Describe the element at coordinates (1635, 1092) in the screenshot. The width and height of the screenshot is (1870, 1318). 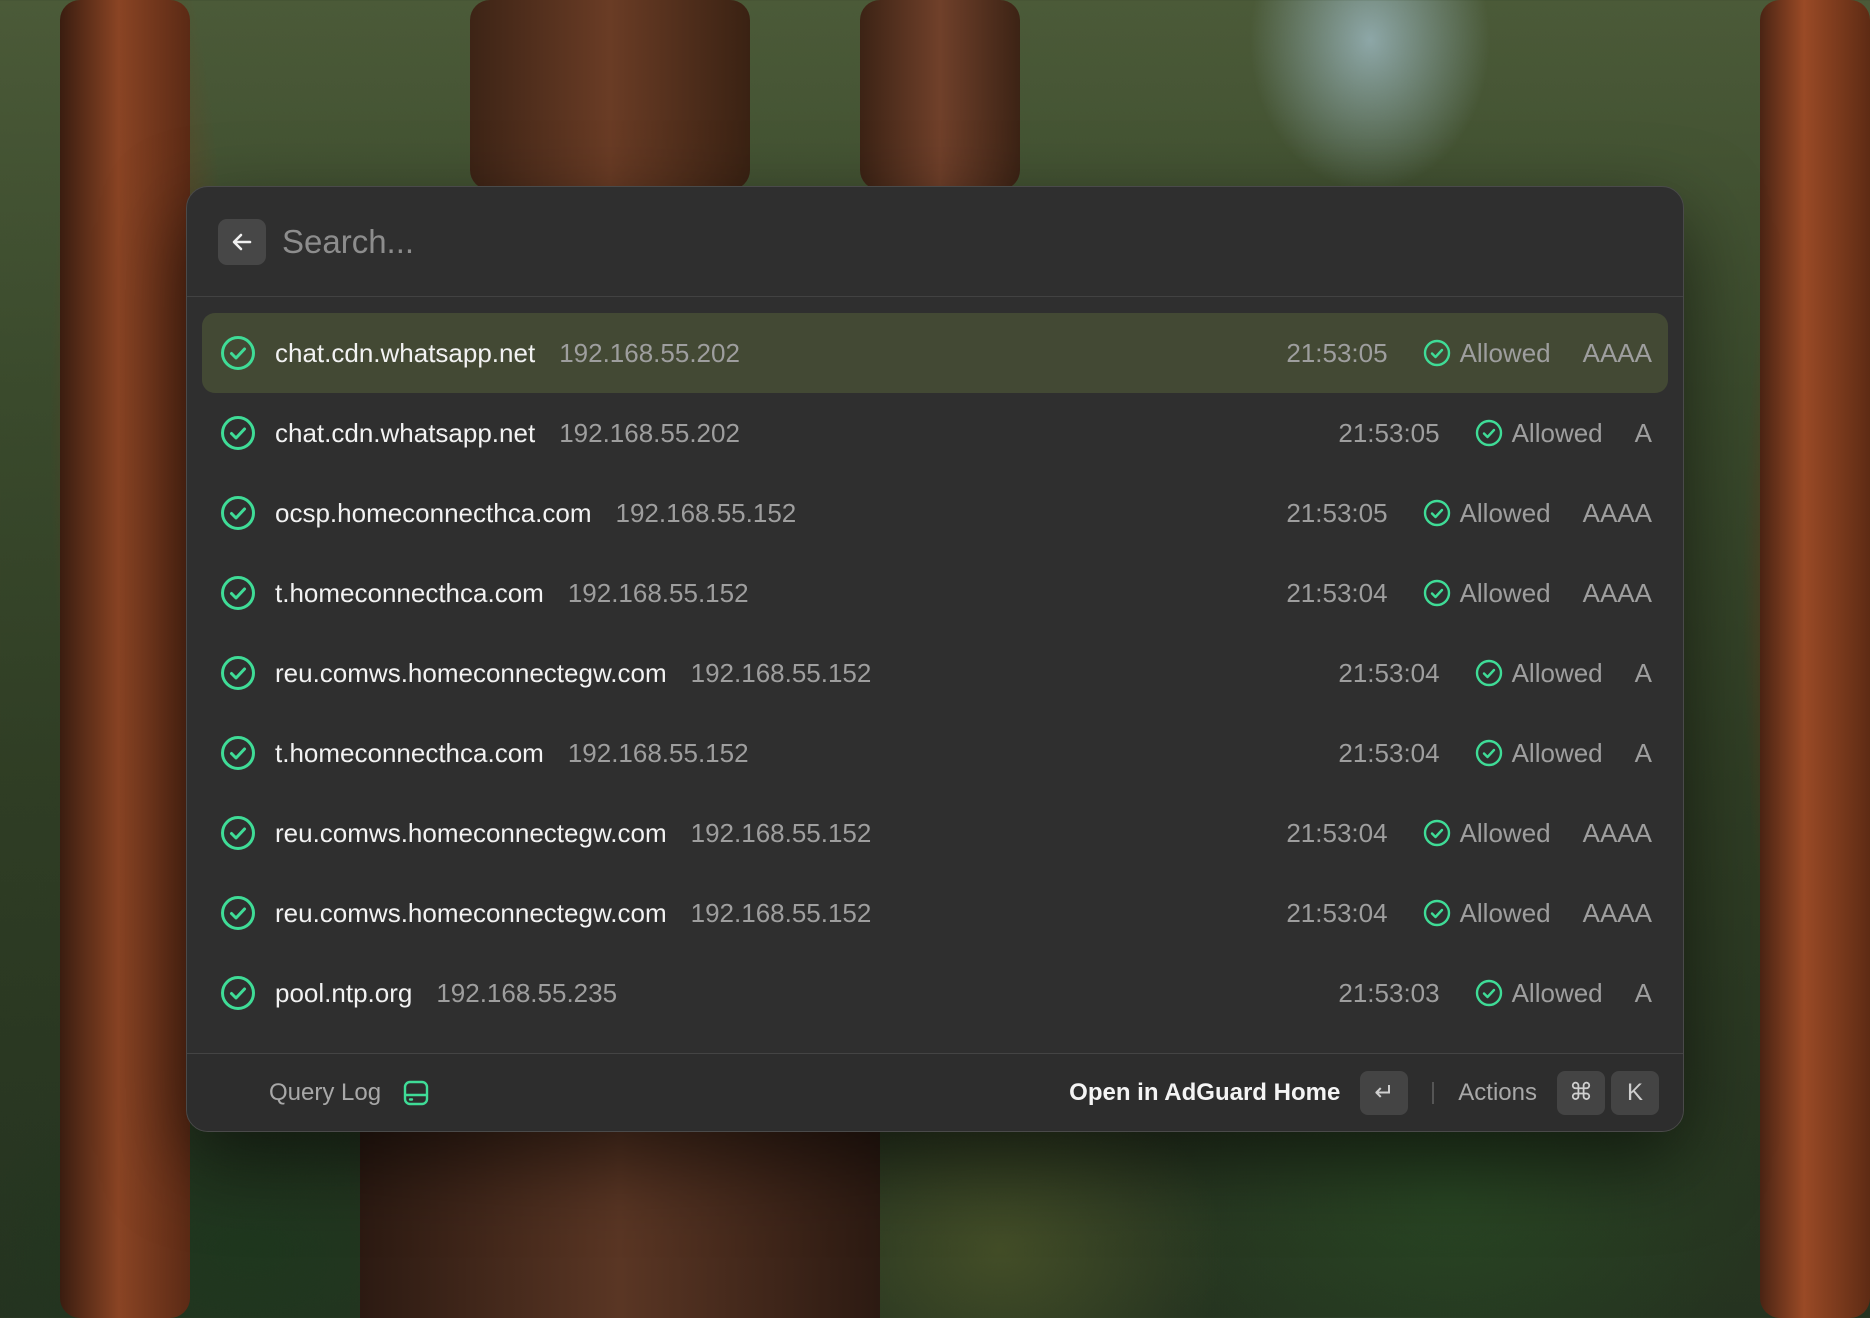
I see `k-key-icon: K` at that location.